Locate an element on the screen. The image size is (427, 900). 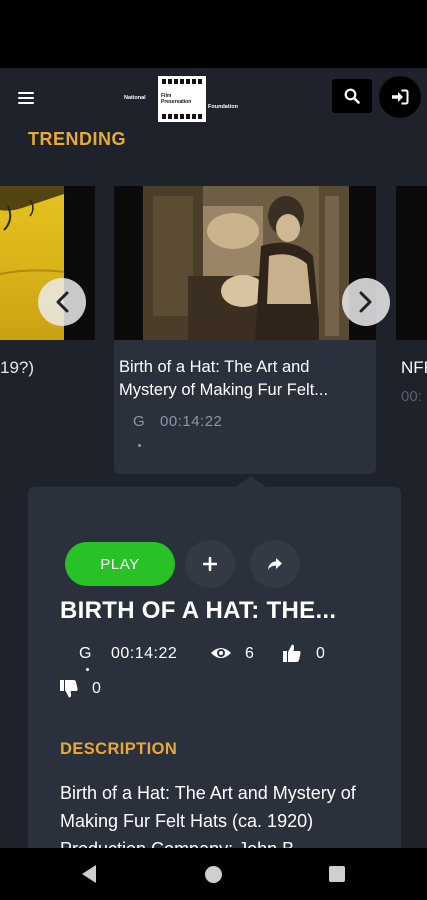
play-button: PLAY is located at coordinates (120, 564).